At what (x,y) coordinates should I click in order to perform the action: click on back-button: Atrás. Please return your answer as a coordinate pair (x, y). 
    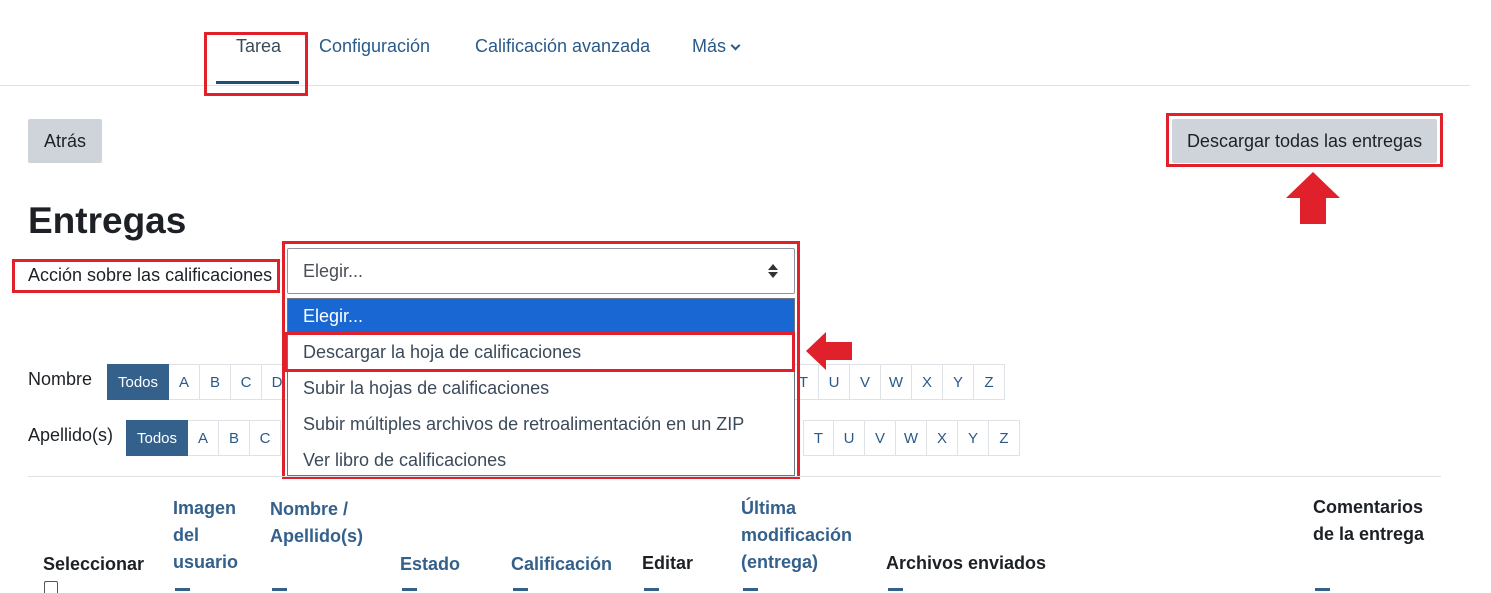
    Looking at the image, I should click on (65, 141).